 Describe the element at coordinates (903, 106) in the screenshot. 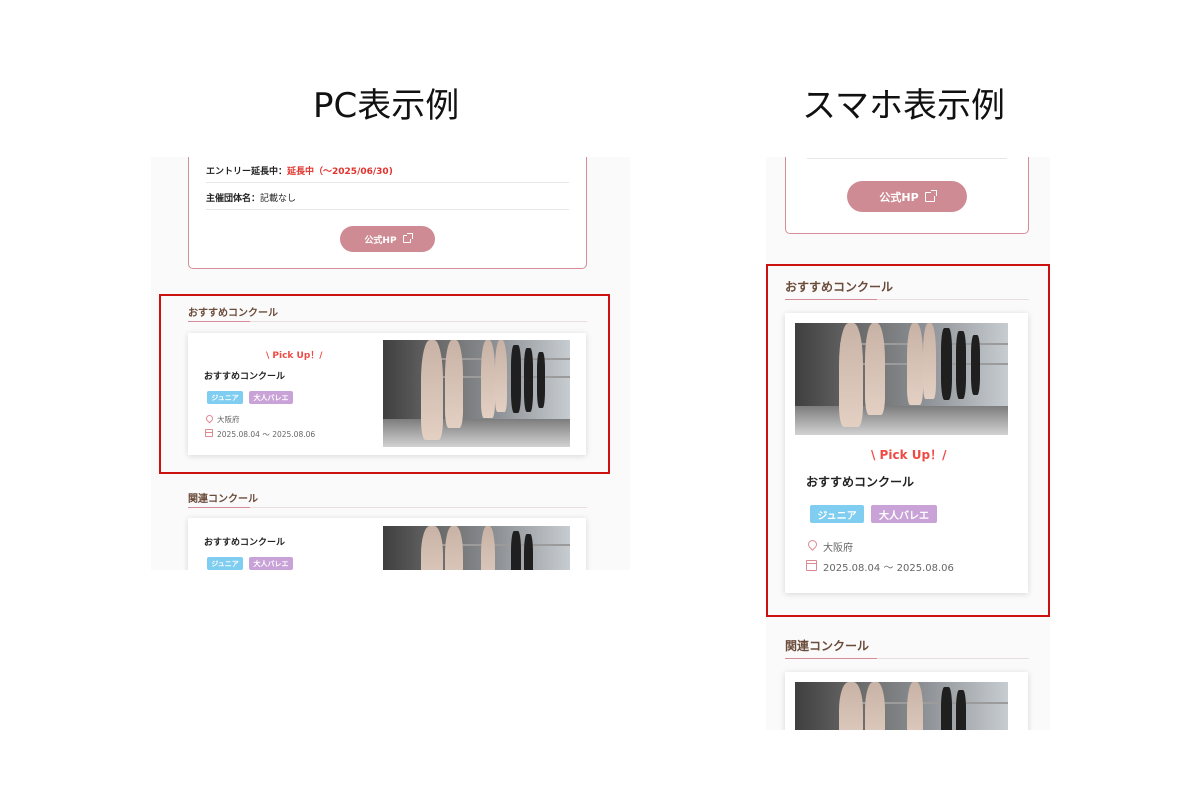

I see `smartphone-example-heading: スマホ表示例` at that location.